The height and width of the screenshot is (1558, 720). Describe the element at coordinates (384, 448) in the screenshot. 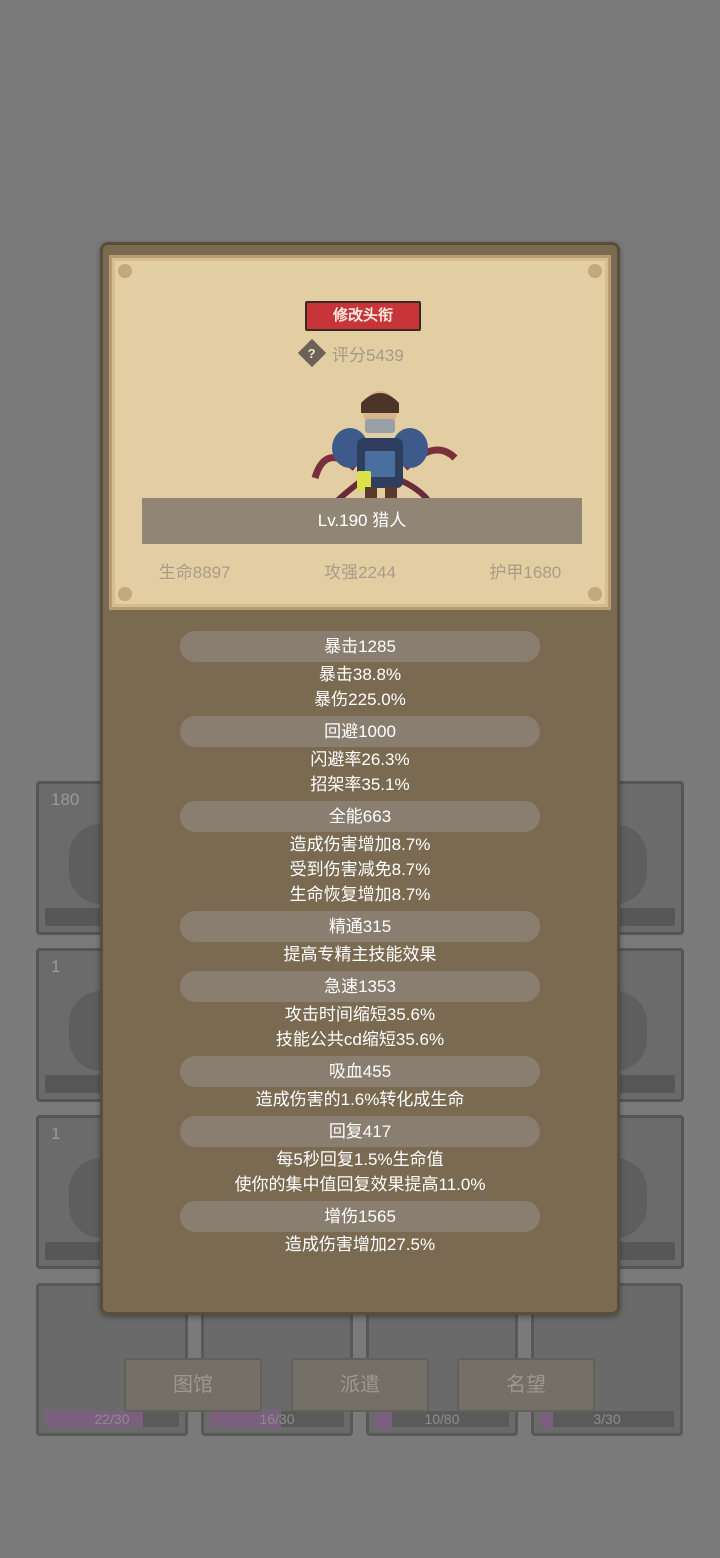

I see `hunter-character-sprite` at that location.